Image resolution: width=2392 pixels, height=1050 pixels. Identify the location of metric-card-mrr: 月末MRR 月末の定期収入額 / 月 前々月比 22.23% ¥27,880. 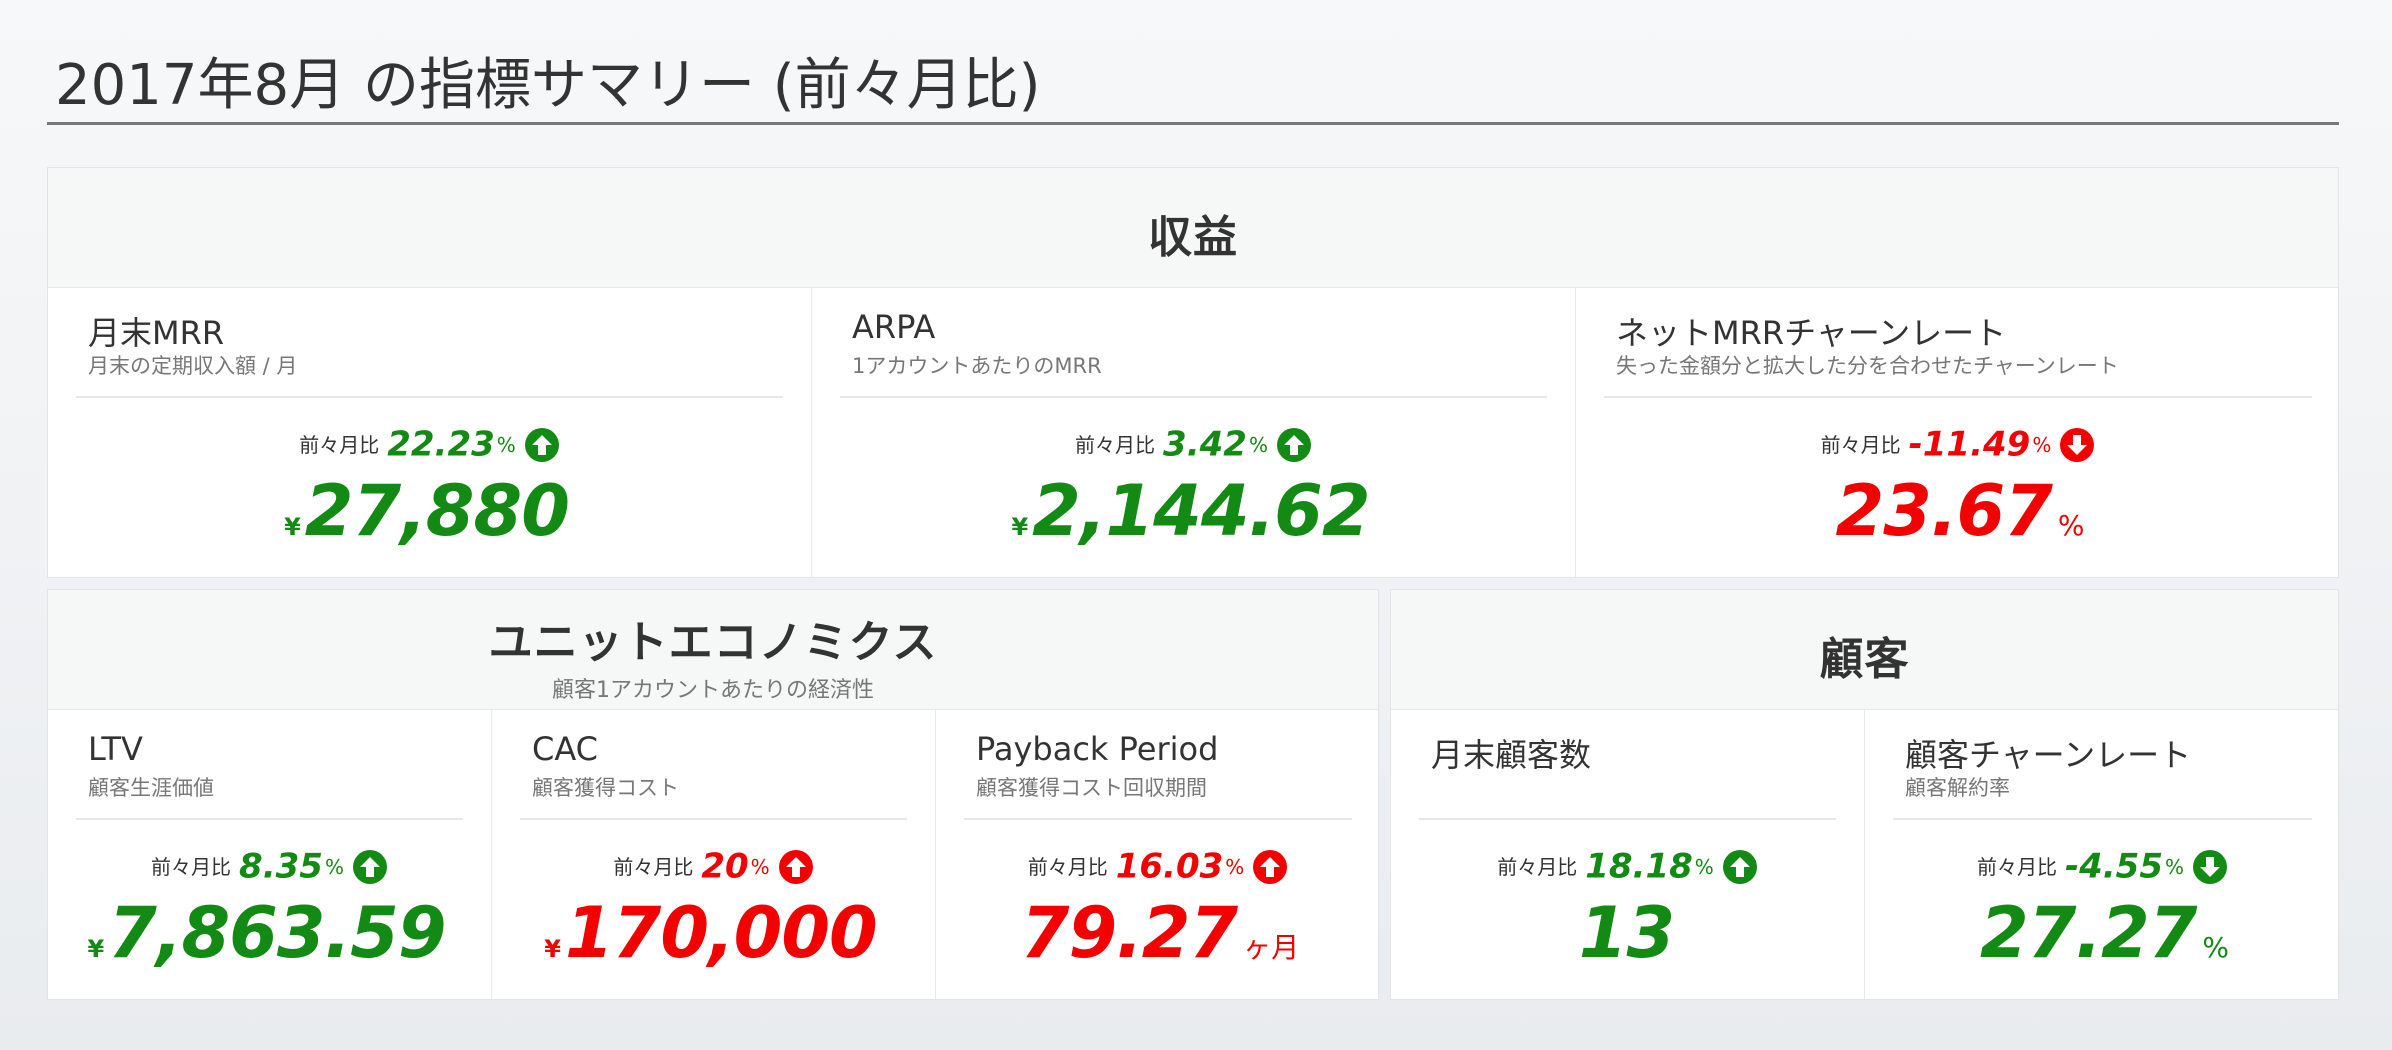
(430, 432).